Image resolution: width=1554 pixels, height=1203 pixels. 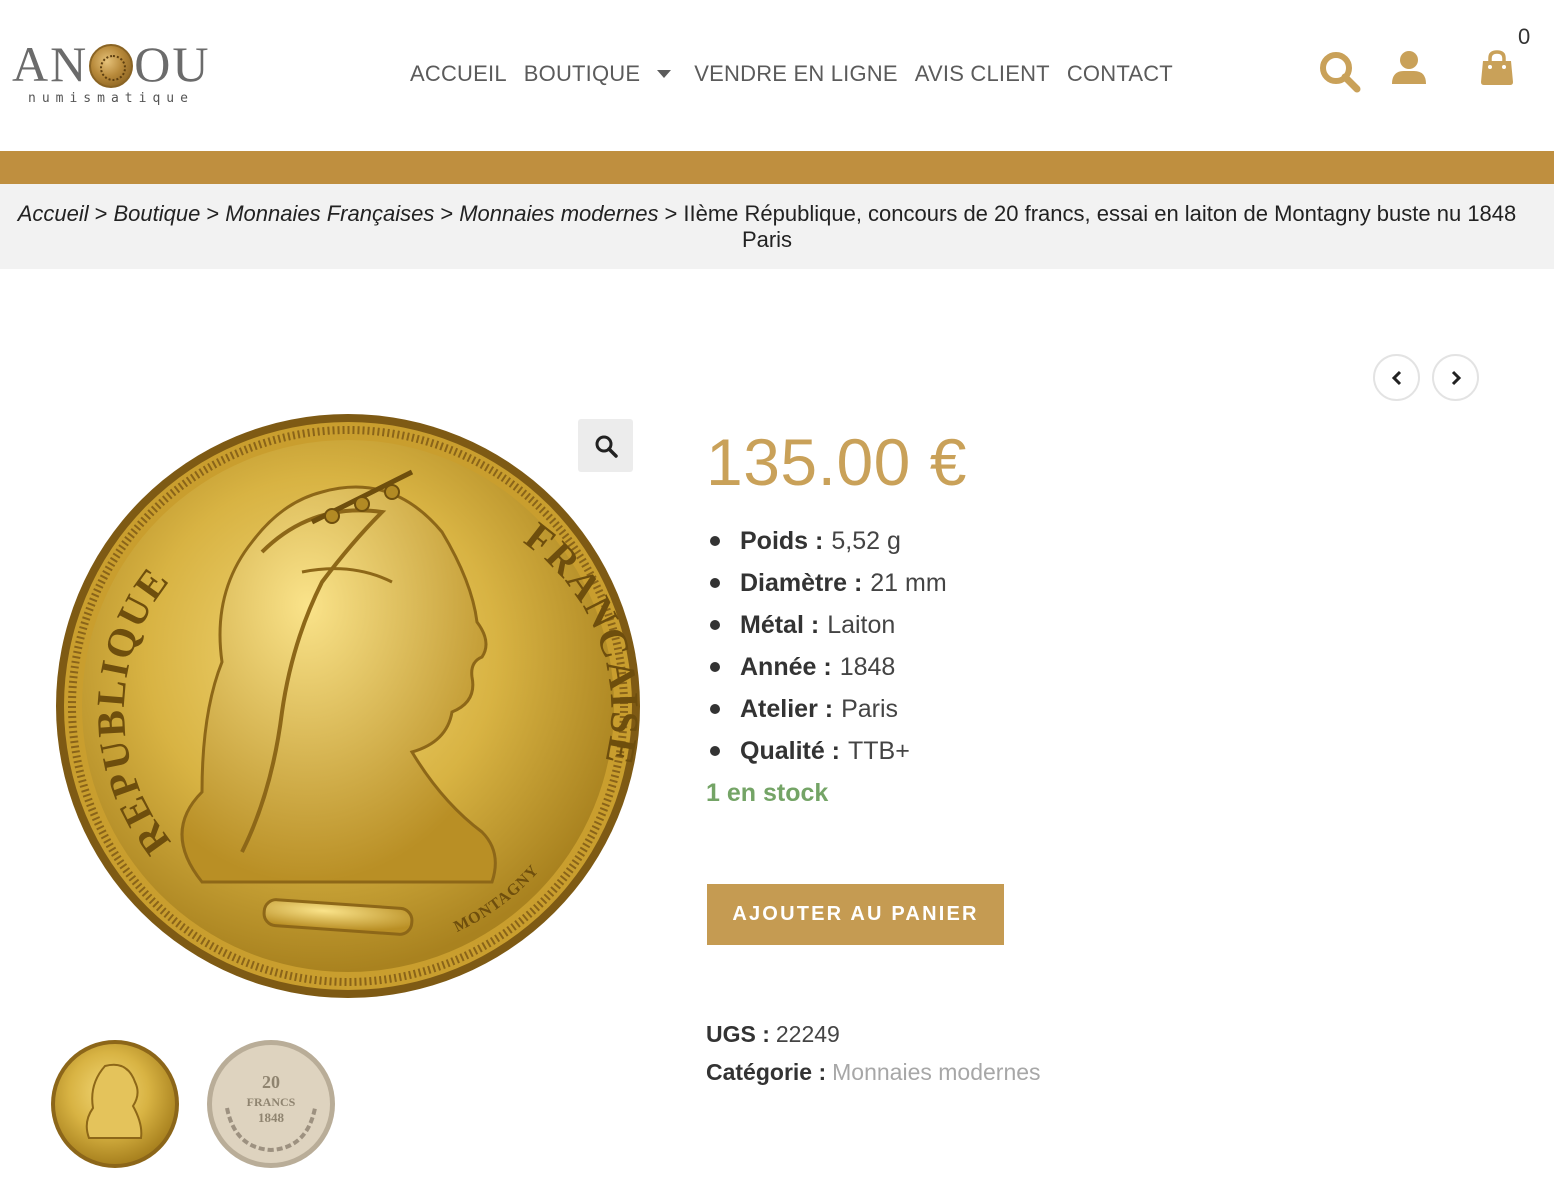 I want to click on product-category: Catégorie : Monnaies modernes, so click(x=873, y=1072).